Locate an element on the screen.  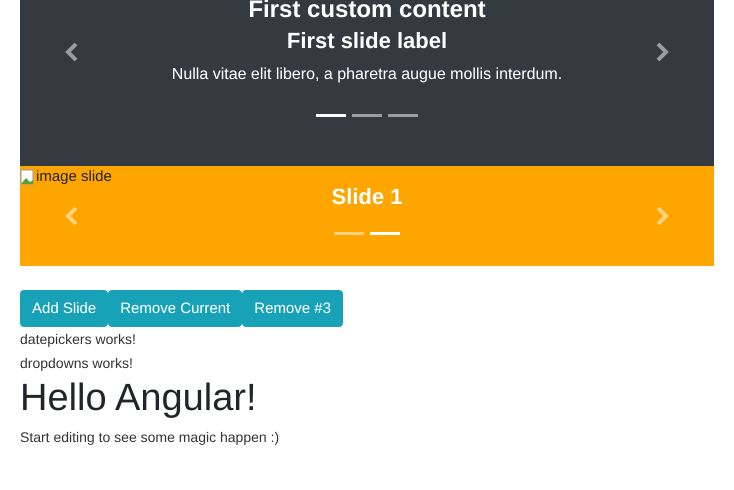
action-button: Remove #3 is located at coordinates (292, 308).